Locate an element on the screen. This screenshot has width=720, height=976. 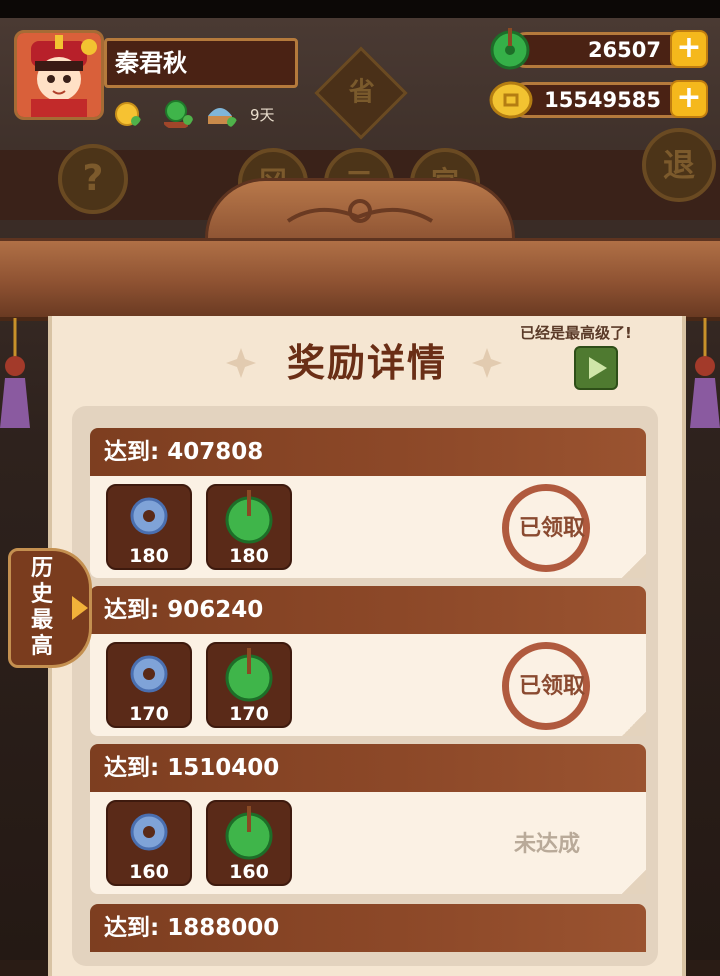
reward-row: 达到: 1510400 160 160 未达成 is located at coordinates (368, 819).